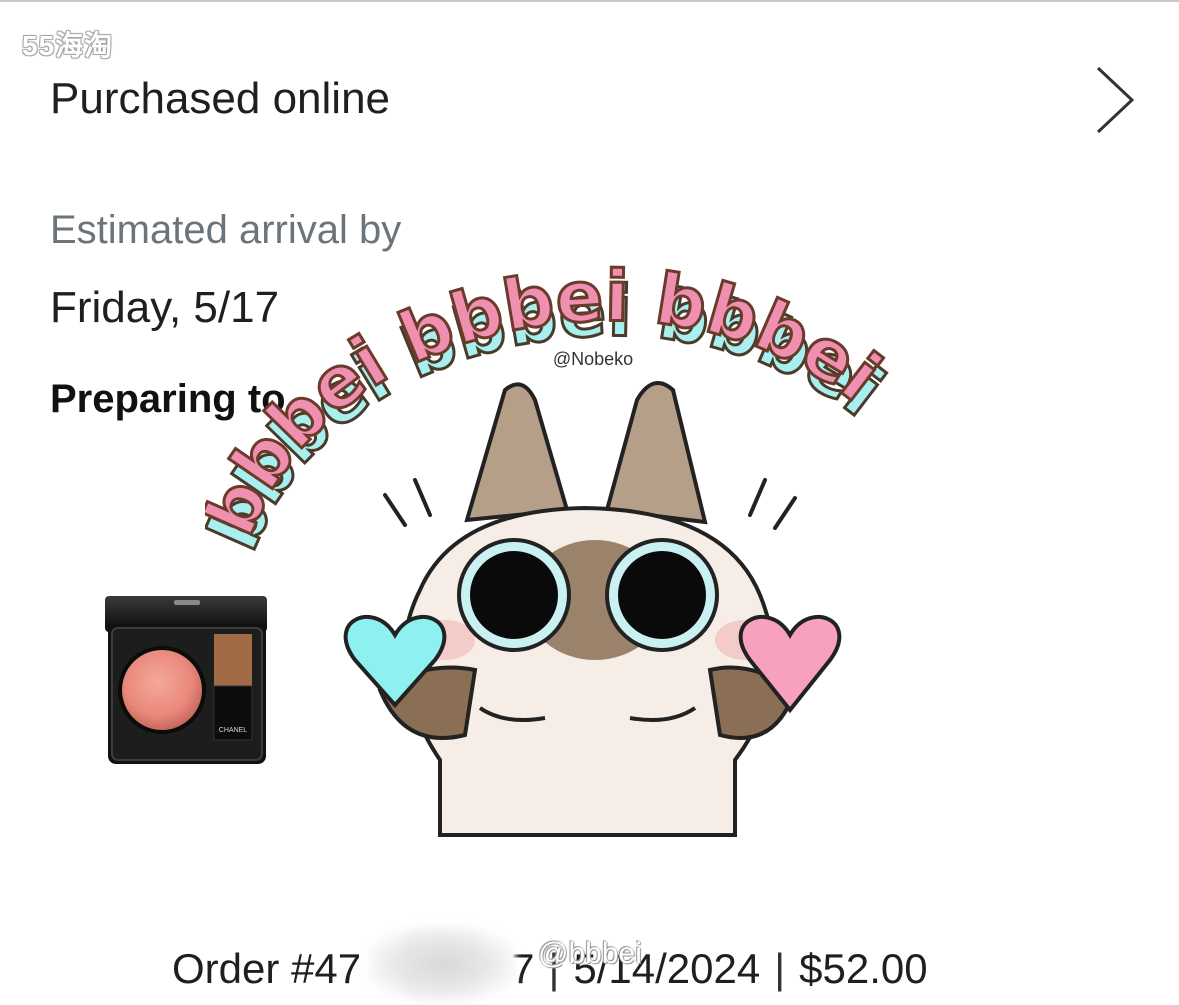 The height and width of the screenshot is (1005, 1179). I want to click on order-number: Order #47, so click(267, 968).